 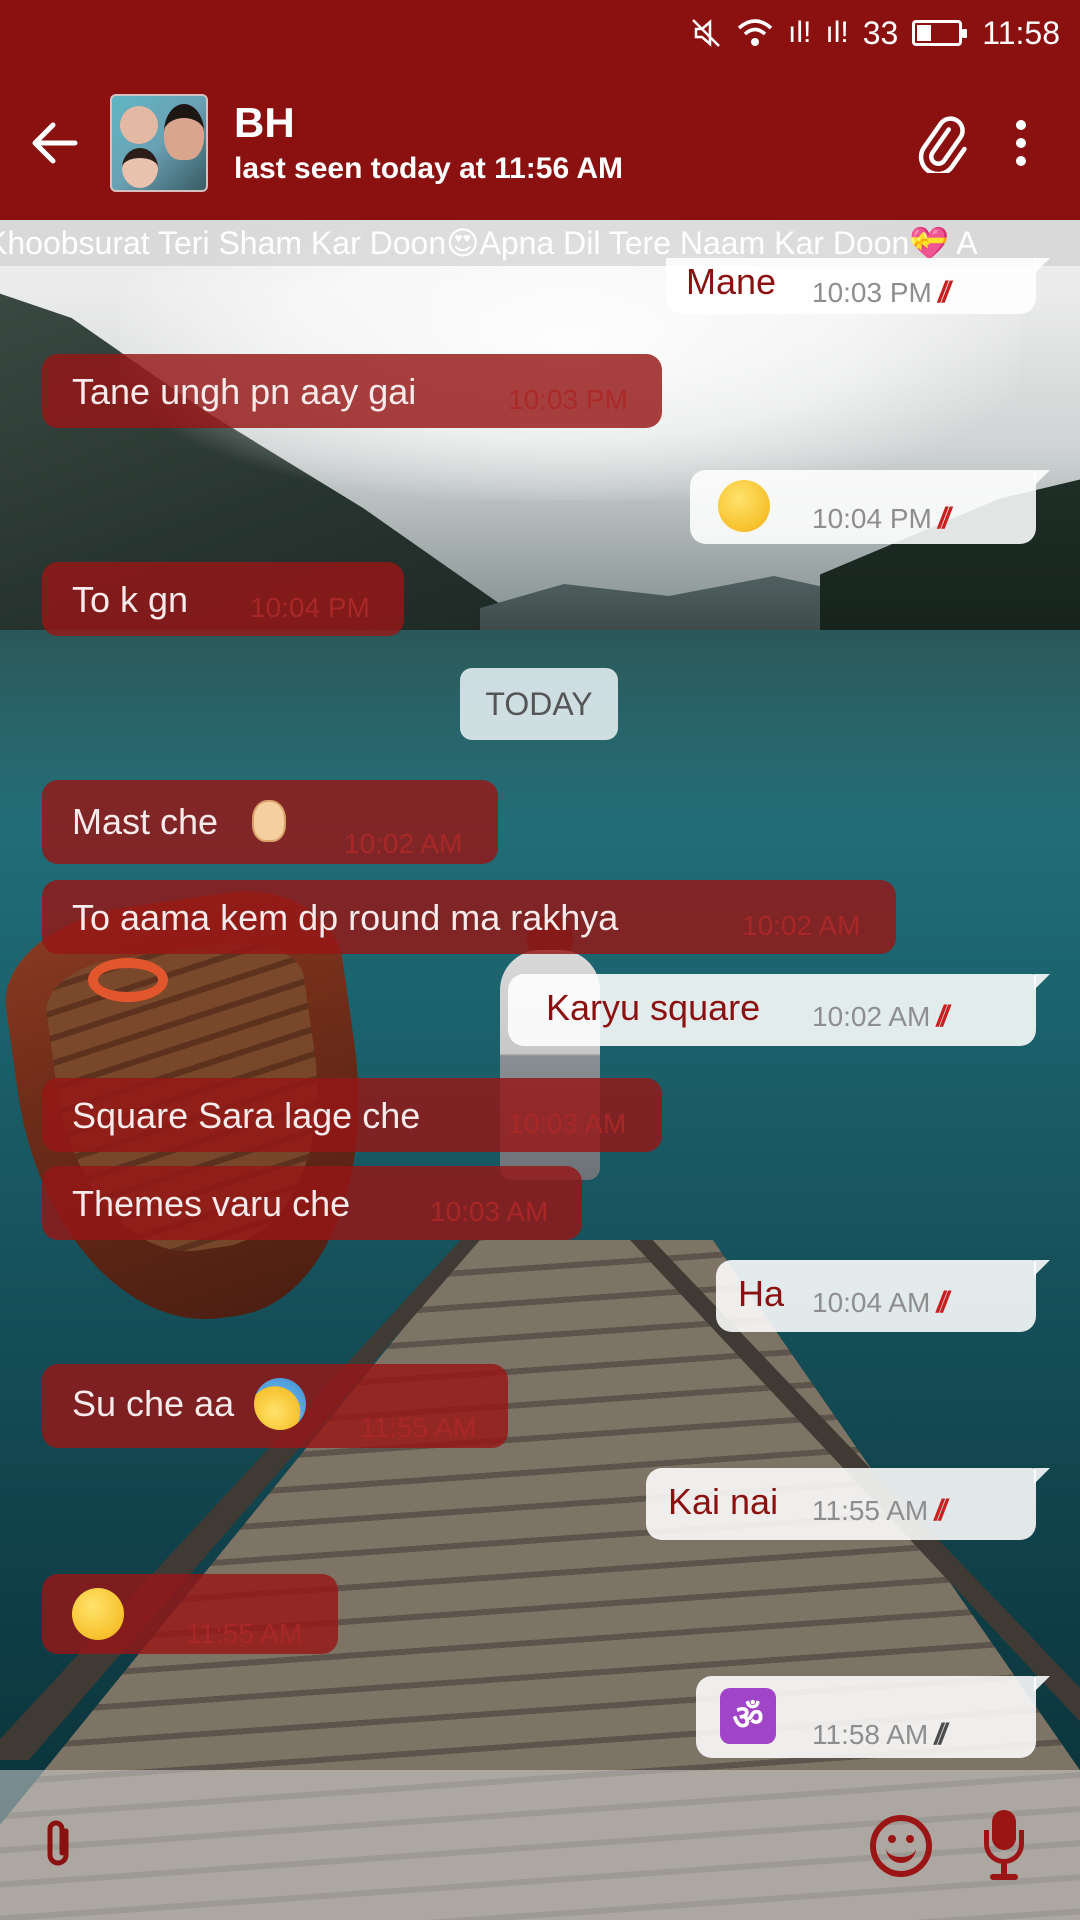 I want to click on message-incoming: Square Sara lage che 10:03 AM, so click(x=352, y=1115).